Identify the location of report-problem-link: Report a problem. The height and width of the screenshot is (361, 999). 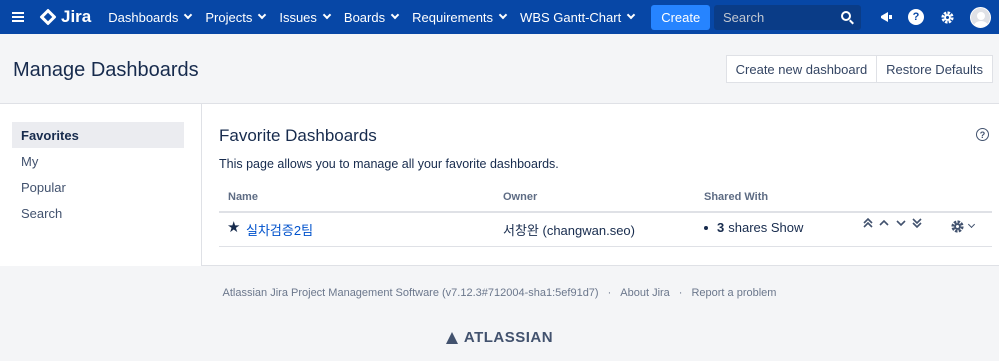
(733, 293).